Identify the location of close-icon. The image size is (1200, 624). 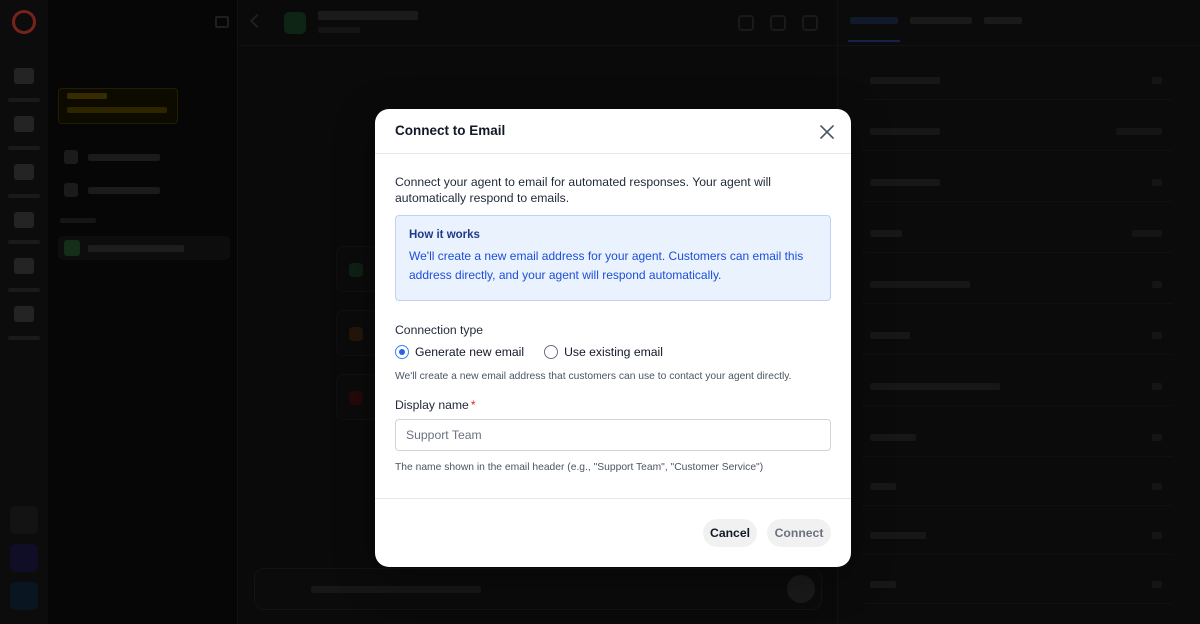
(827, 132).